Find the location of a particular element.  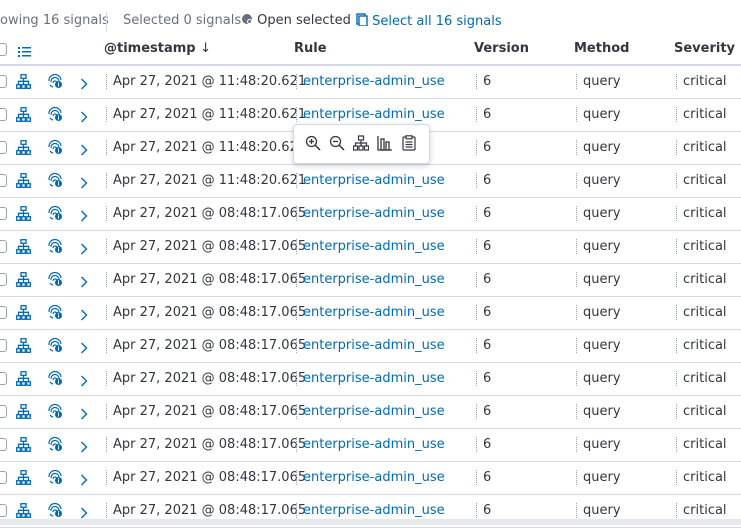

horizontal-scrollbar is located at coordinates (370, 522).